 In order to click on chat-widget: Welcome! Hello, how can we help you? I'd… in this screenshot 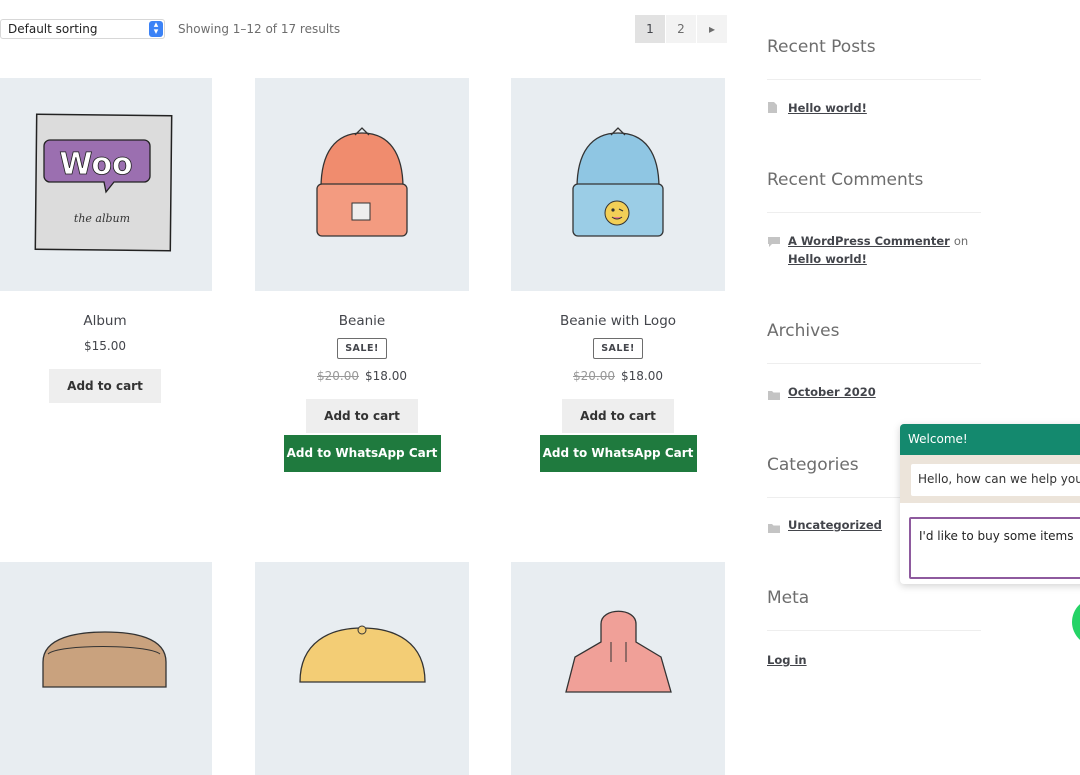, I will do `click(990, 504)`.